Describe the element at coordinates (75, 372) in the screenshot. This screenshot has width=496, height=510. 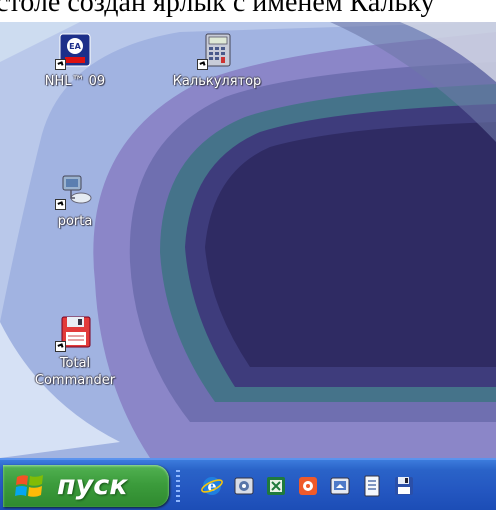
I see `desktop-icon-label: Total Commander` at that location.